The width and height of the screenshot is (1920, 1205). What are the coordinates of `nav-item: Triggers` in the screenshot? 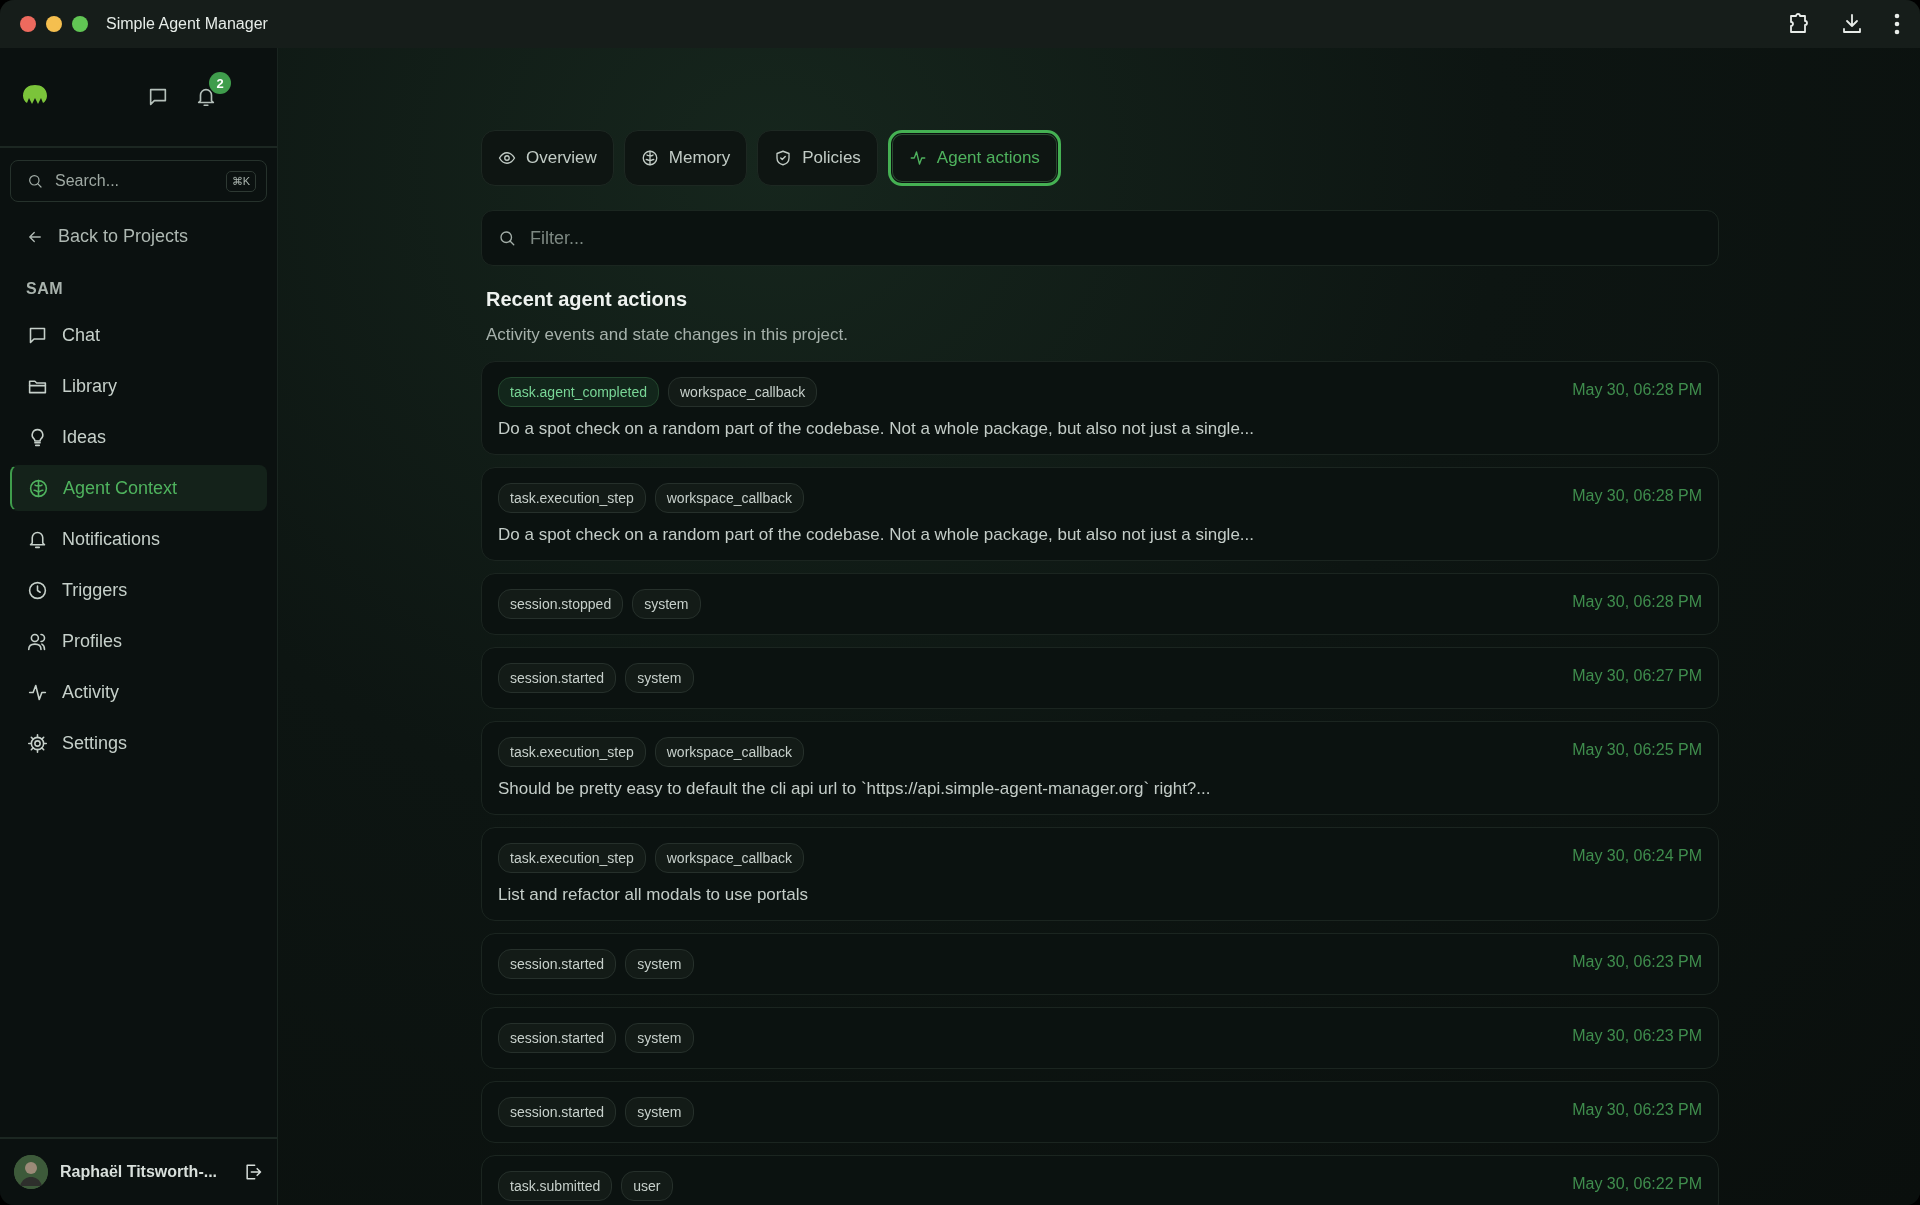 It's located at (138, 590).